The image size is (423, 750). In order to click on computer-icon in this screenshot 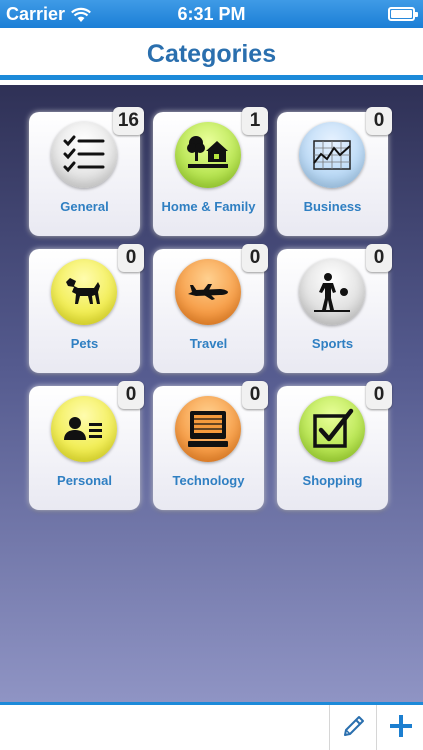, I will do `click(208, 429)`.